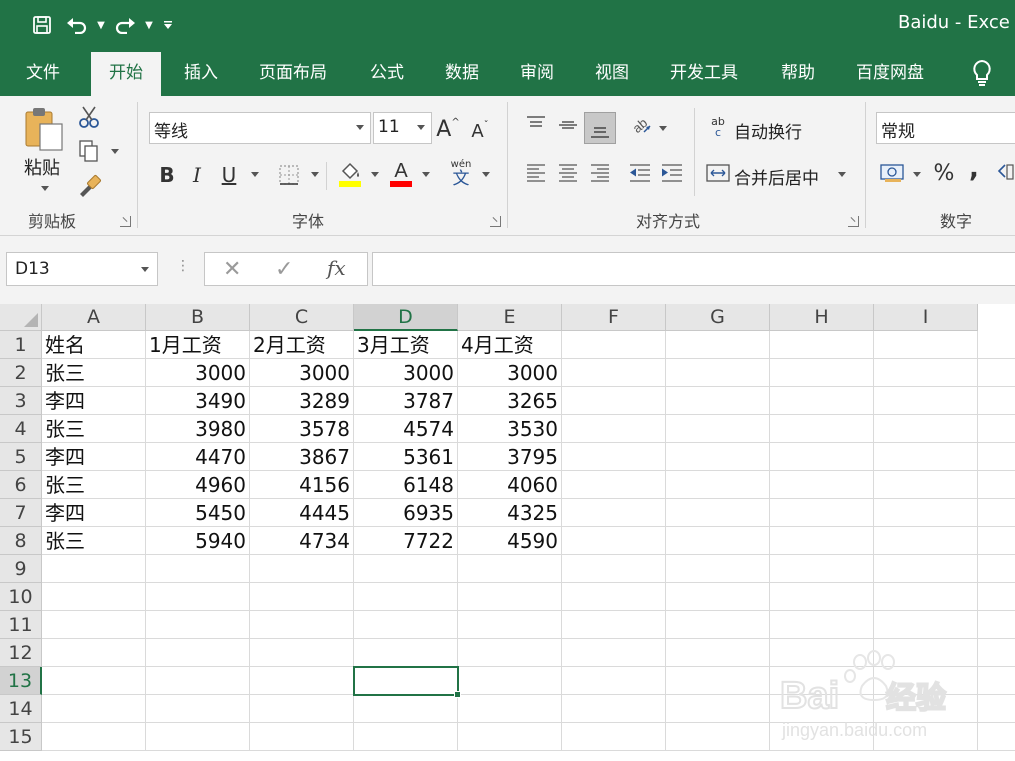 This screenshot has height=761, width=1015. Describe the element at coordinates (996, 625) in the screenshot. I see `cell-j11` at that location.